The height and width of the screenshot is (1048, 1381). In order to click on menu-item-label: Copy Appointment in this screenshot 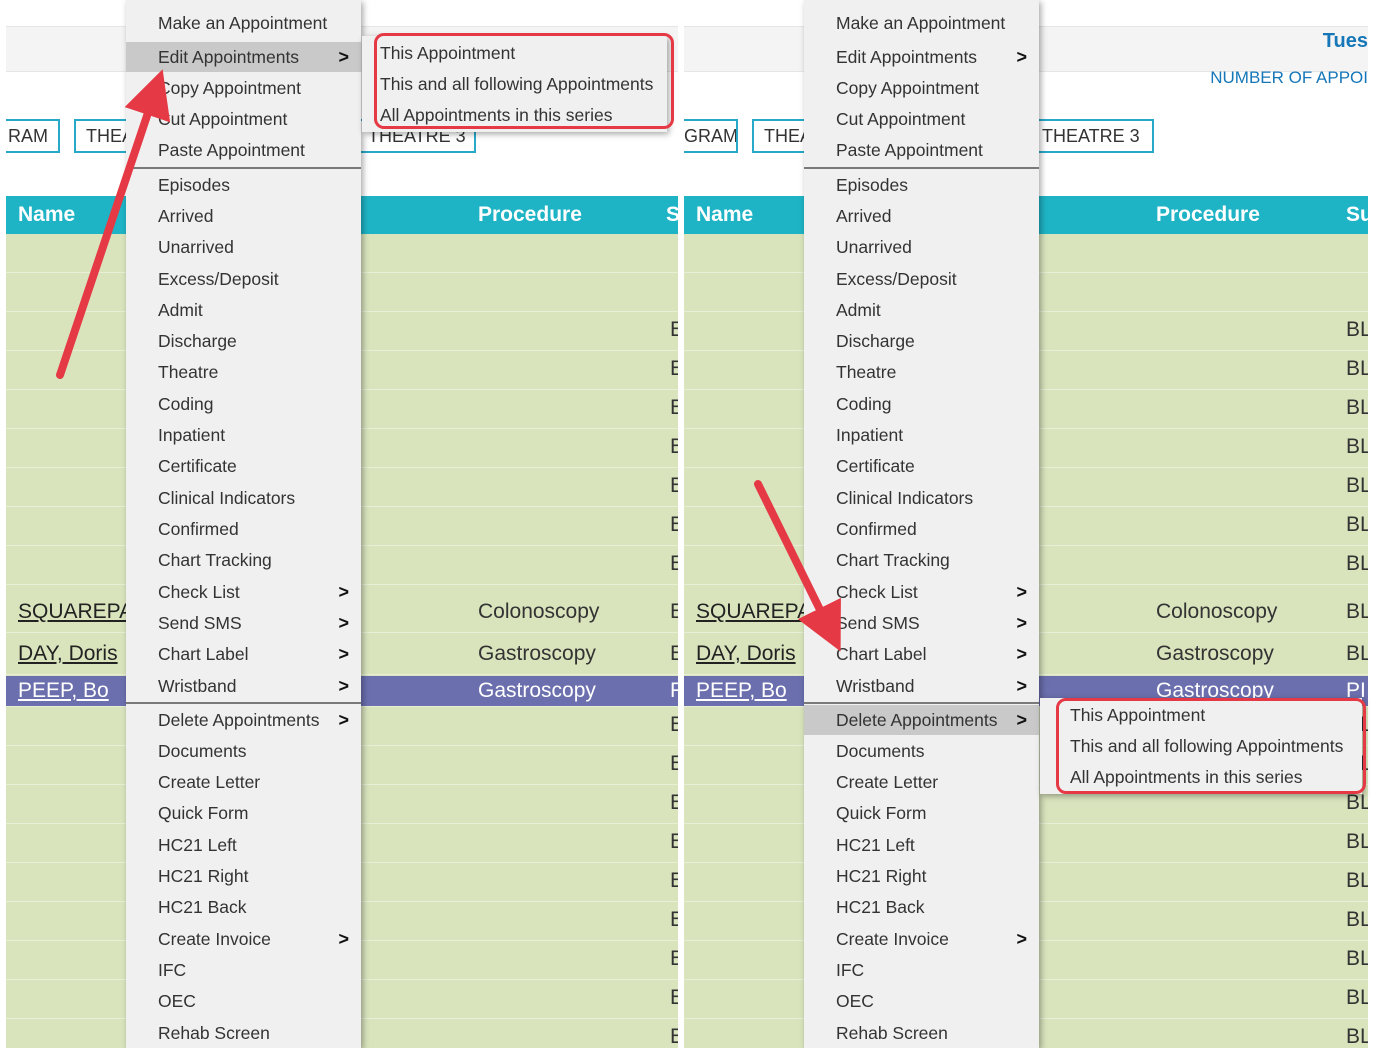, I will do `click(230, 88)`.